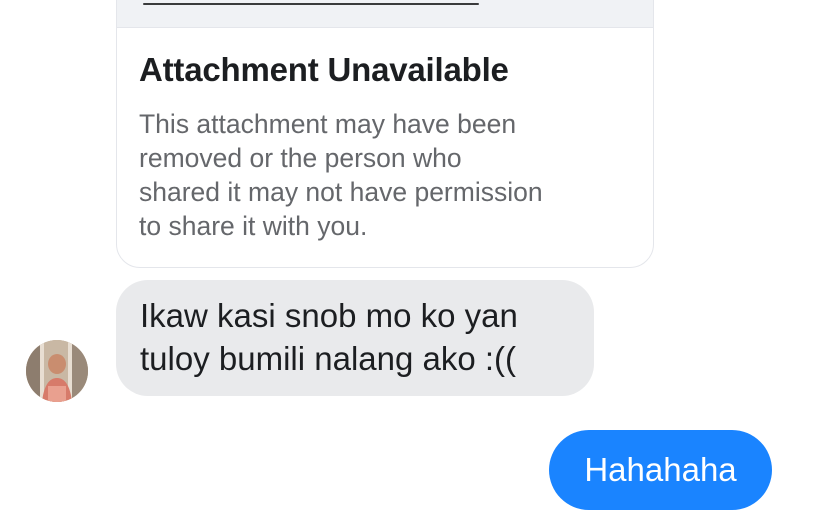  I want to click on attachment-title: Attachment Unavailable, so click(324, 69).